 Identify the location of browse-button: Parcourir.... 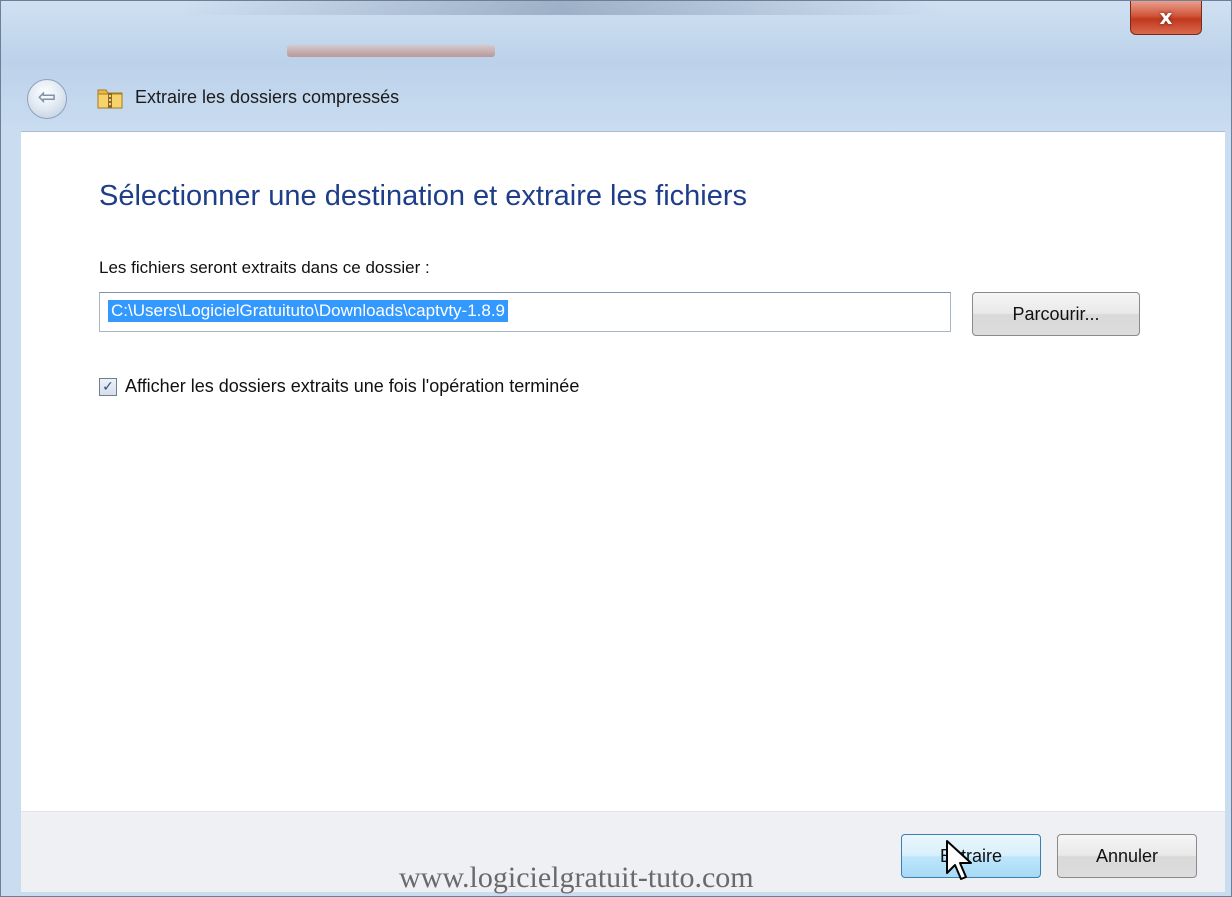
(1056, 314).